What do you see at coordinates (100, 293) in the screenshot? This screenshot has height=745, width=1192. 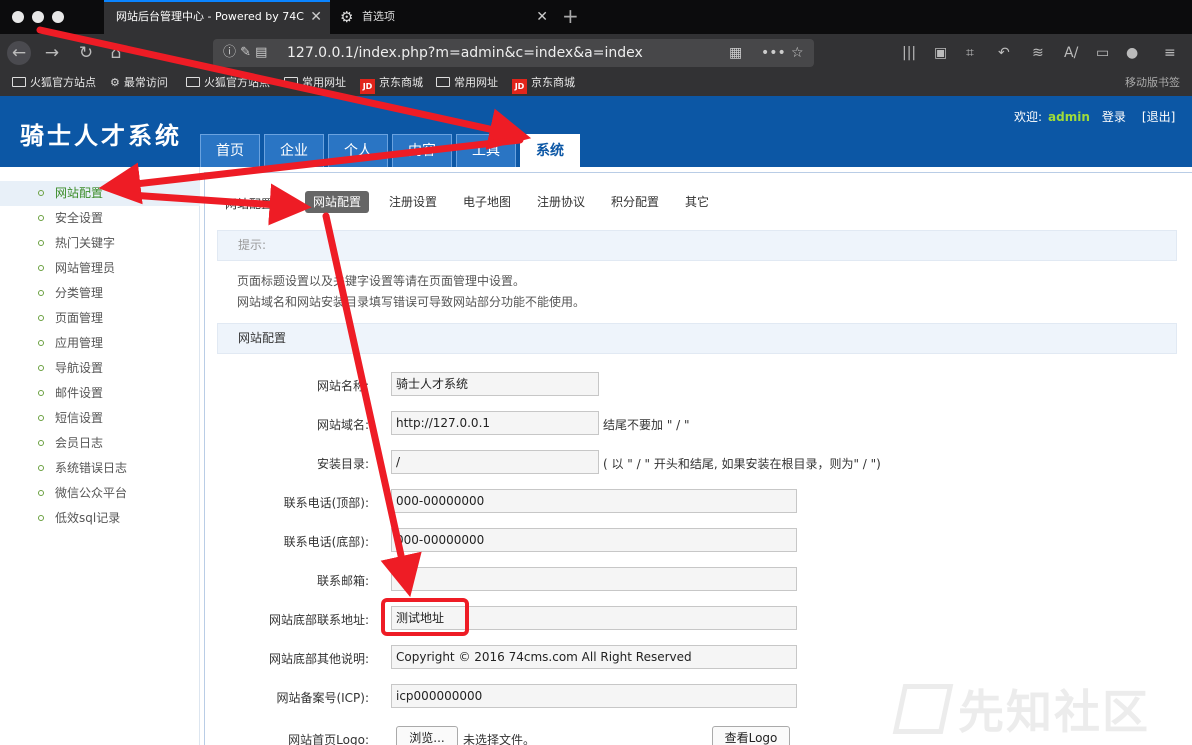 I see `sidebar-item-categories: 分类管理` at bounding box center [100, 293].